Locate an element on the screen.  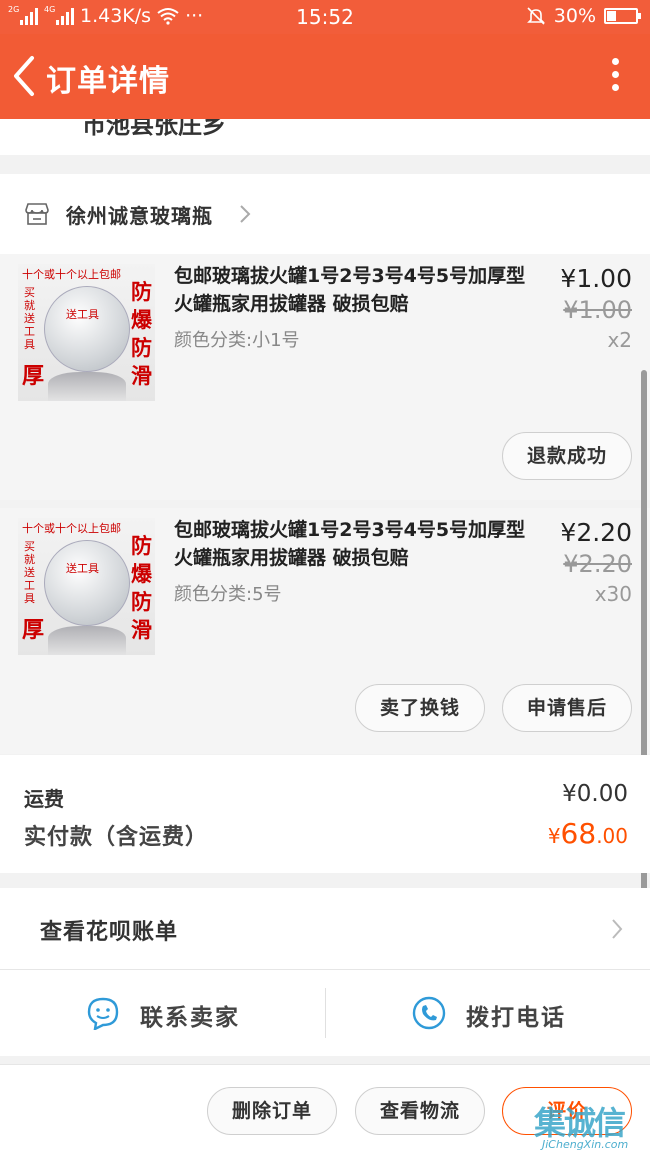
refund-success-button: 退款成功 is located at coordinates (567, 456).